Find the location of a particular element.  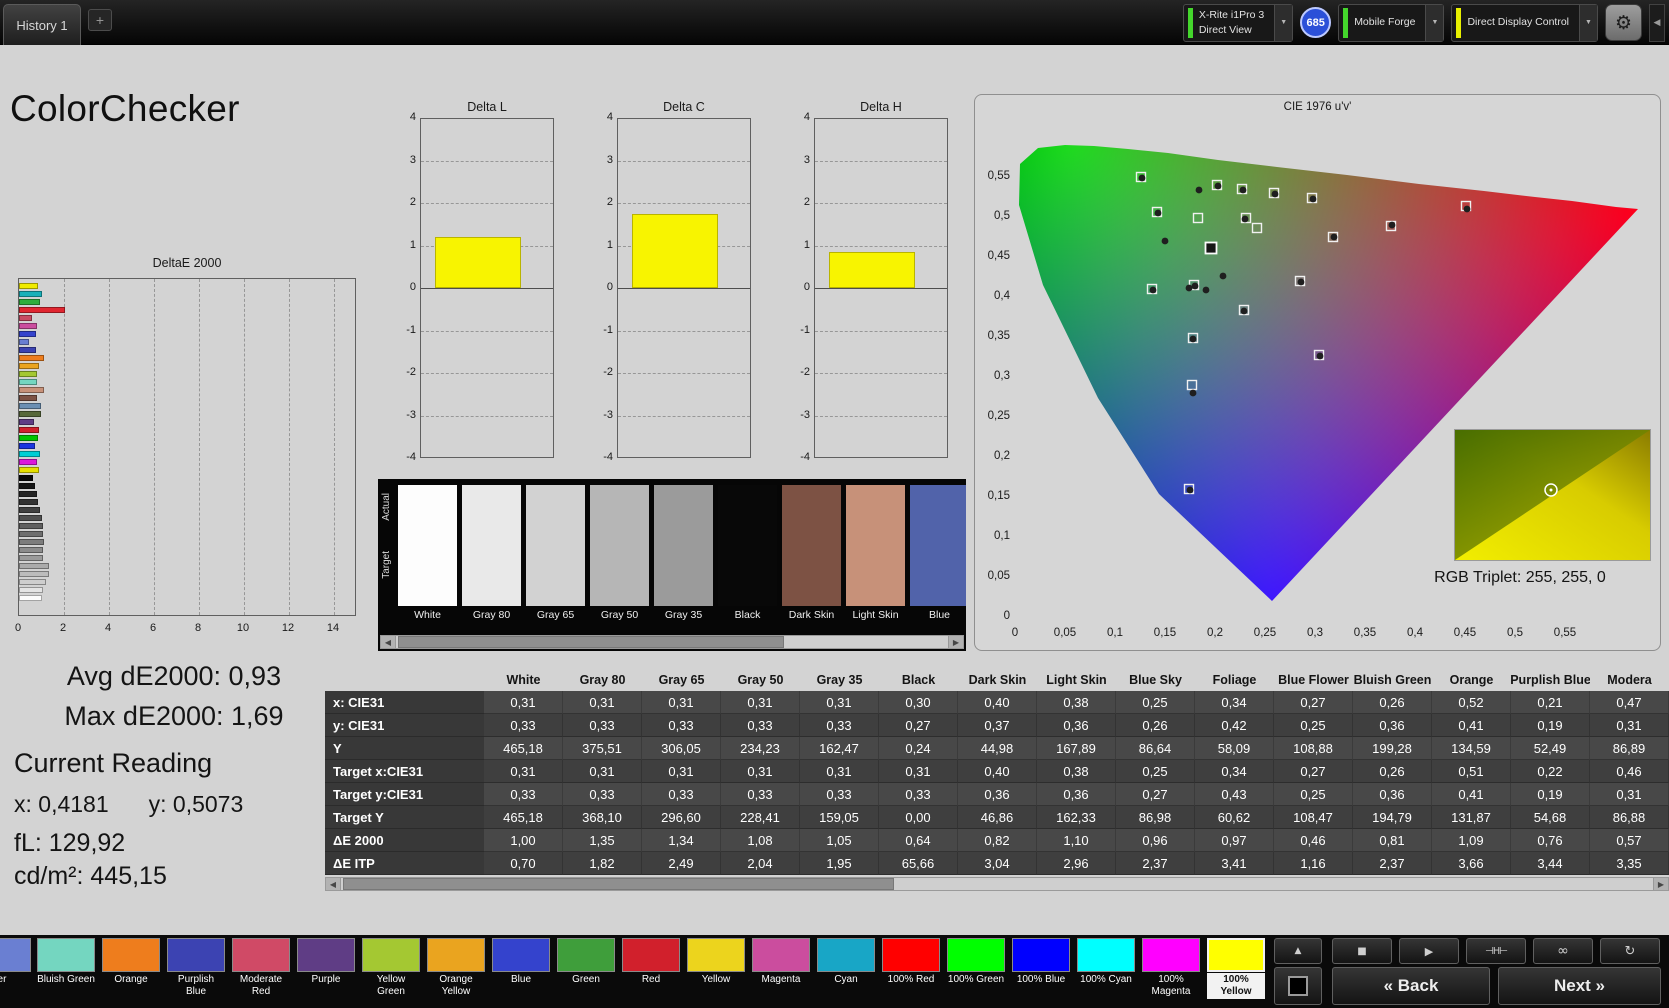

swatch-scrollbar: ◀ ▶ is located at coordinates (672, 642).